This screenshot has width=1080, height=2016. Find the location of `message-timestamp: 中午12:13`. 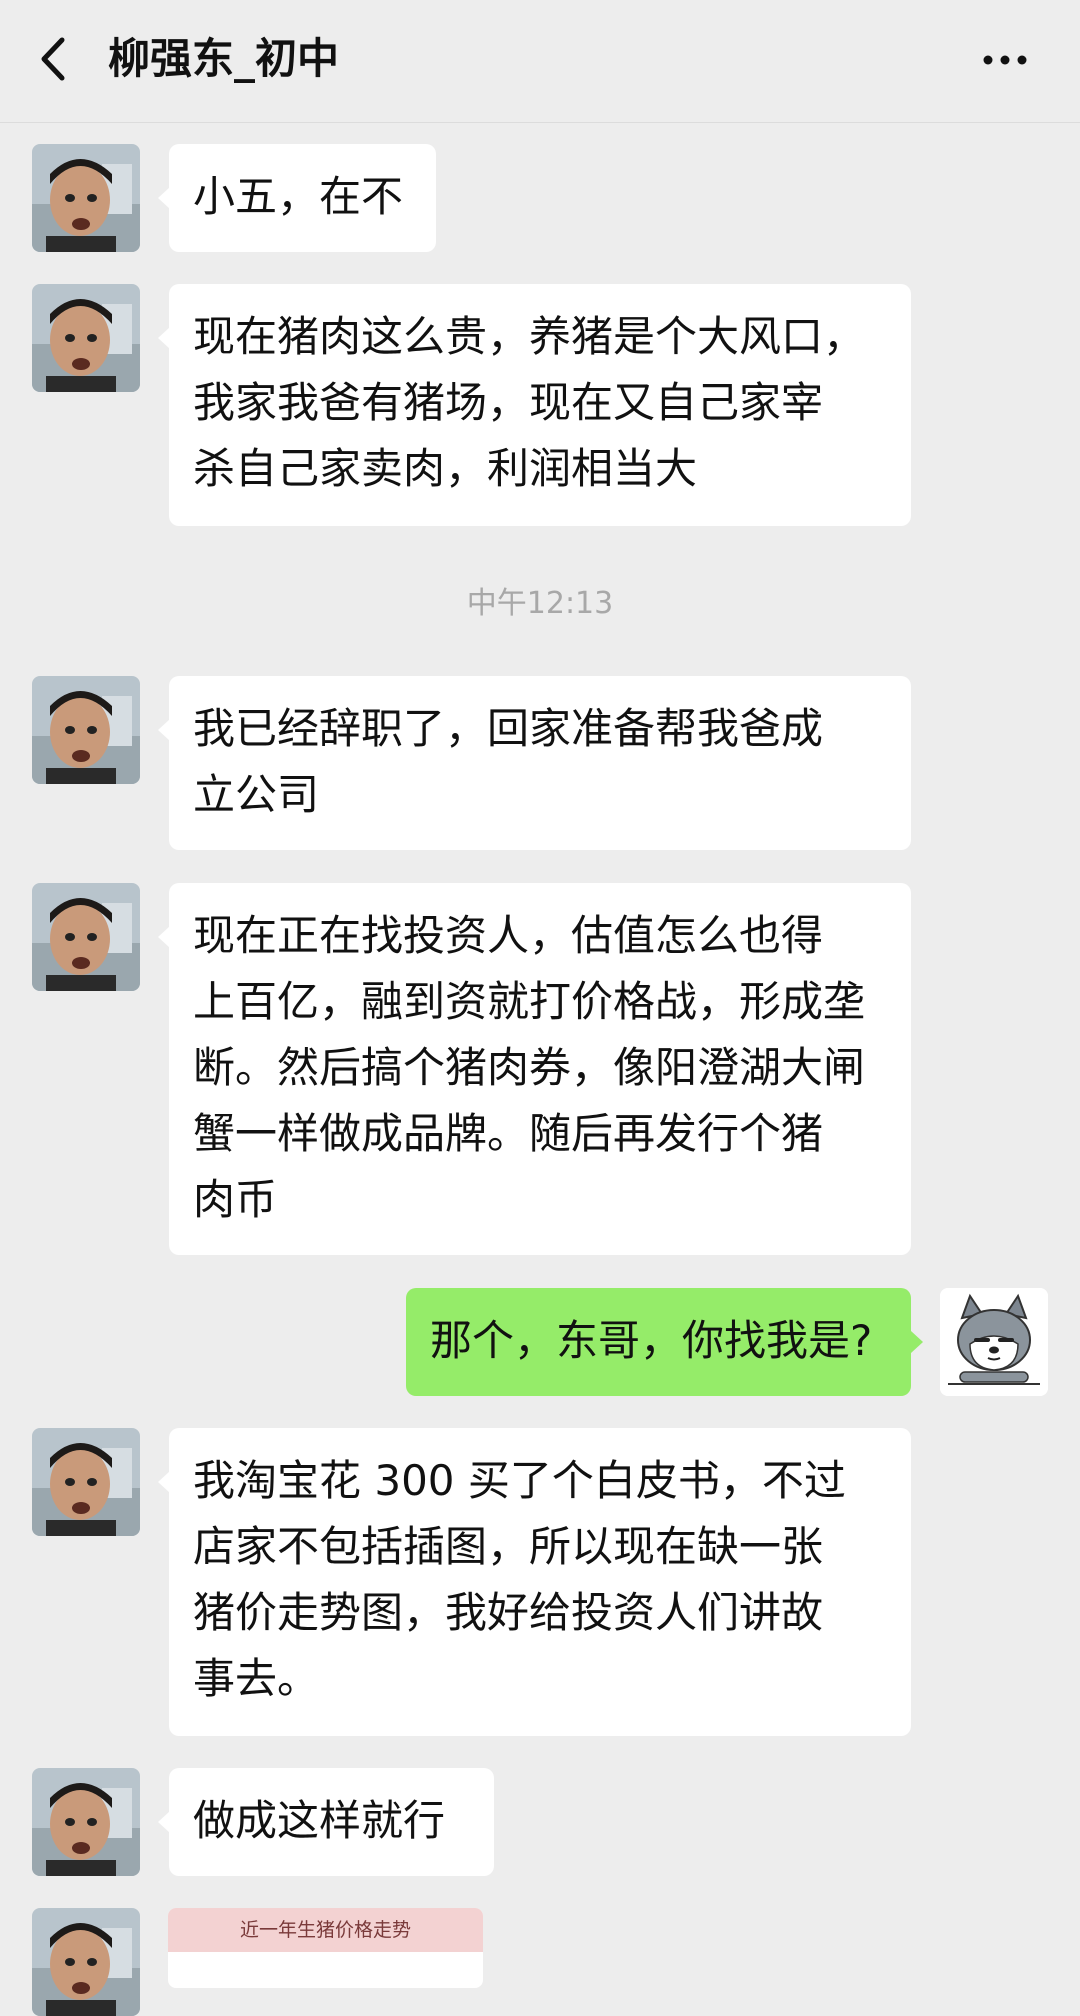

message-timestamp: 中午12:13 is located at coordinates (540, 603).